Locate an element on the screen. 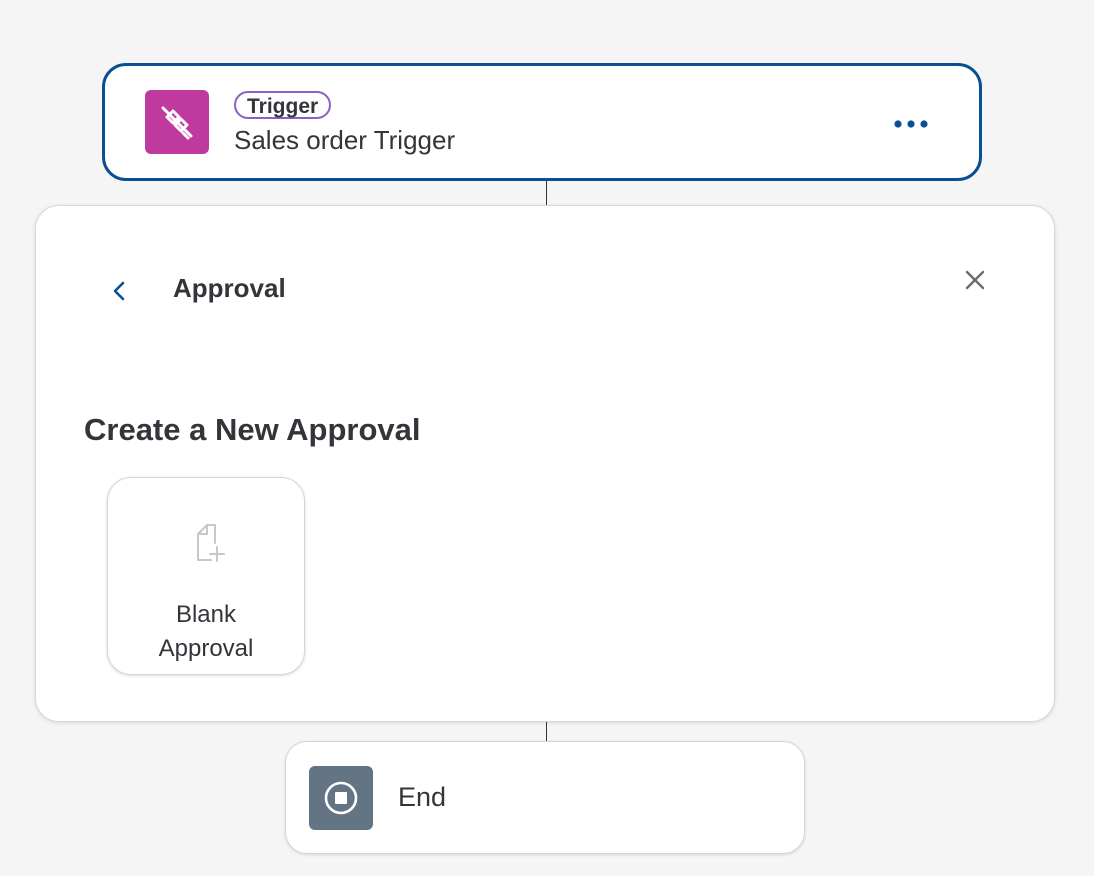 The image size is (1094, 876). tile-label: Blank Approval is located at coordinates (206, 632).